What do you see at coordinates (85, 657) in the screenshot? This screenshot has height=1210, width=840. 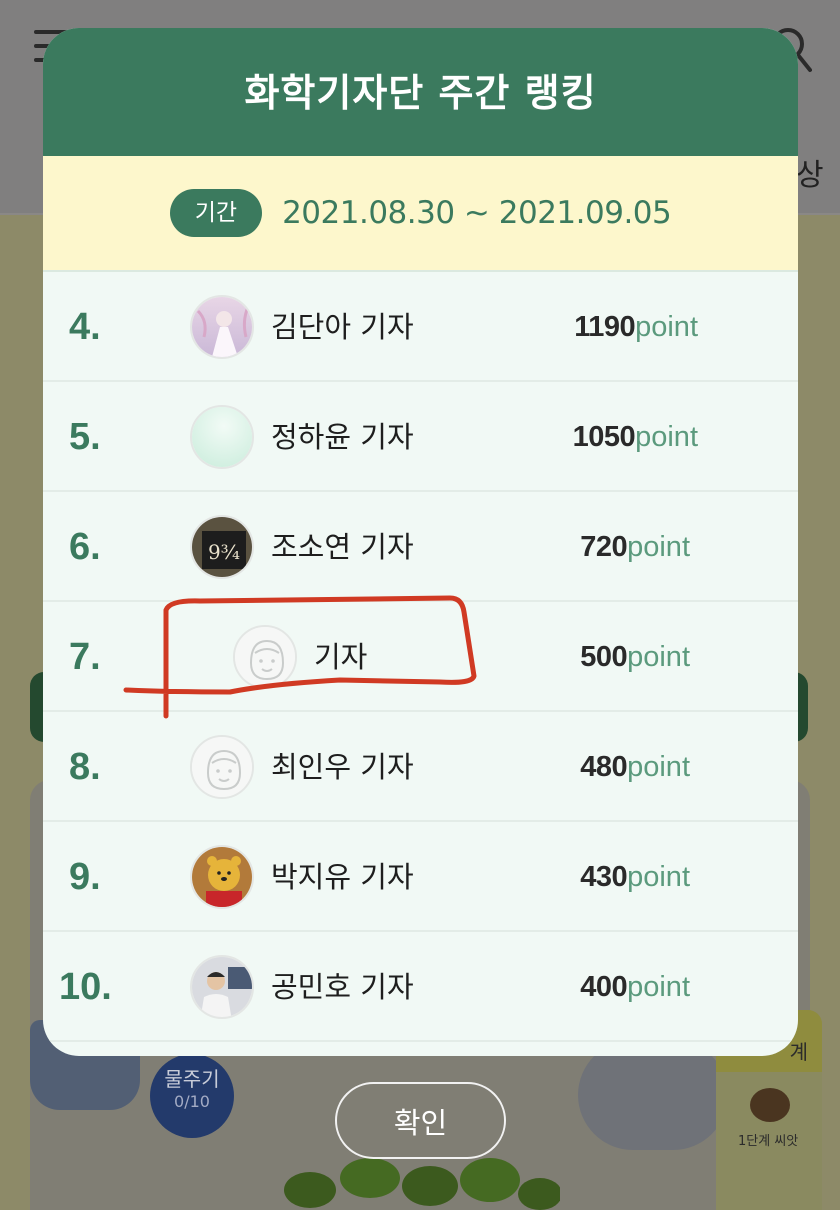 I see `rank-number: 7.` at bounding box center [85, 657].